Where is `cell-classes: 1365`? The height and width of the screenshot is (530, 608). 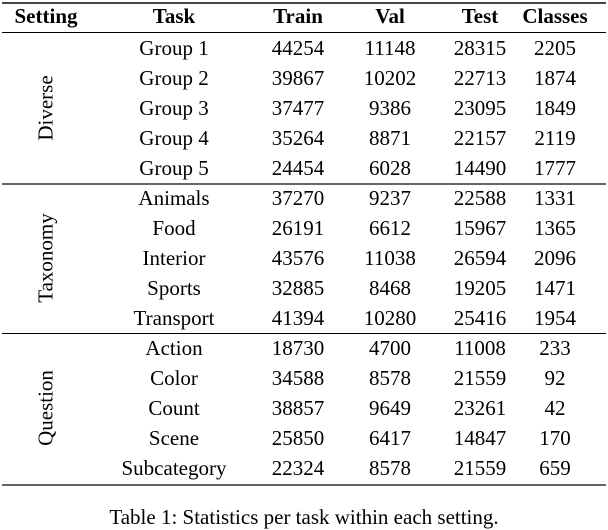
cell-classes: 1365 is located at coordinates (555, 228).